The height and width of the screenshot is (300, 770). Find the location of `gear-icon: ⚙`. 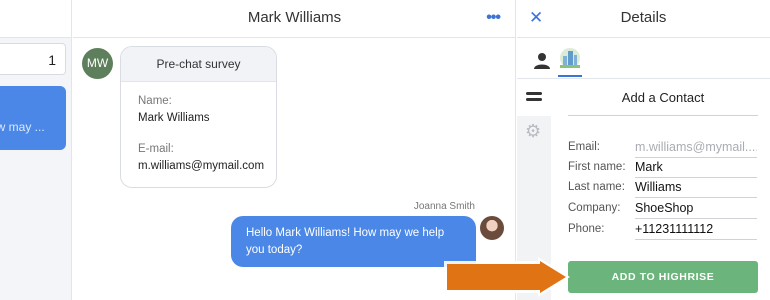

gear-icon: ⚙ is located at coordinates (533, 131).